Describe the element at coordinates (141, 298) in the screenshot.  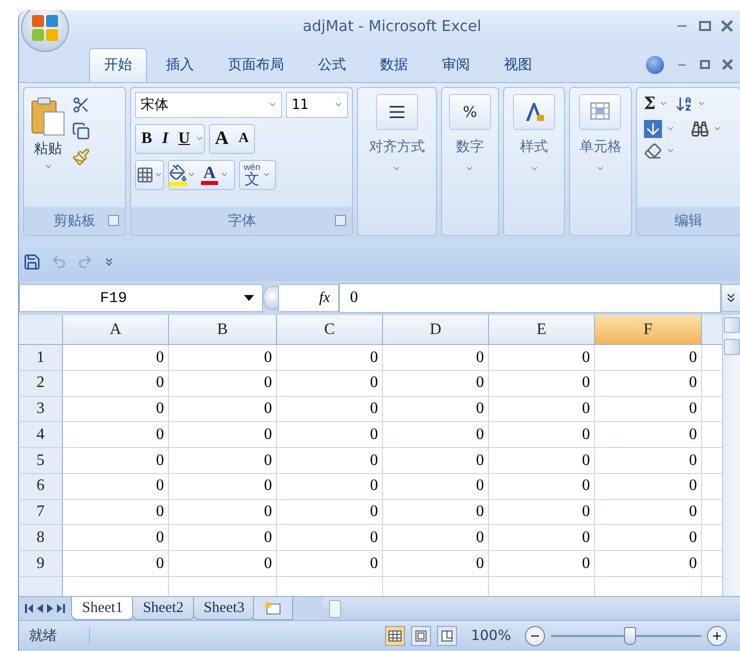
I see `name-box: F19` at that location.